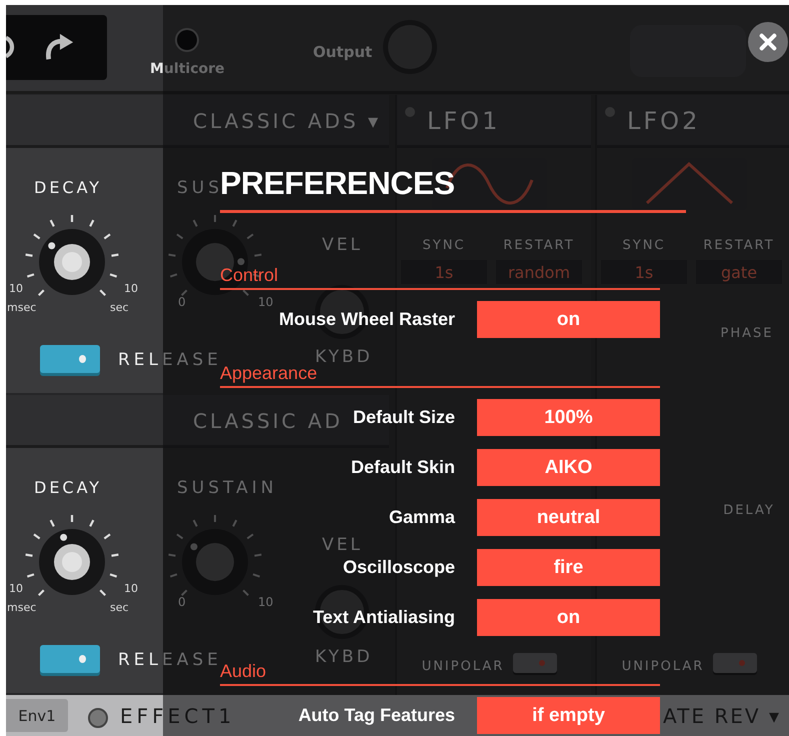  What do you see at coordinates (11, 47) in the screenshot?
I see `undo-icon` at bounding box center [11, 47].